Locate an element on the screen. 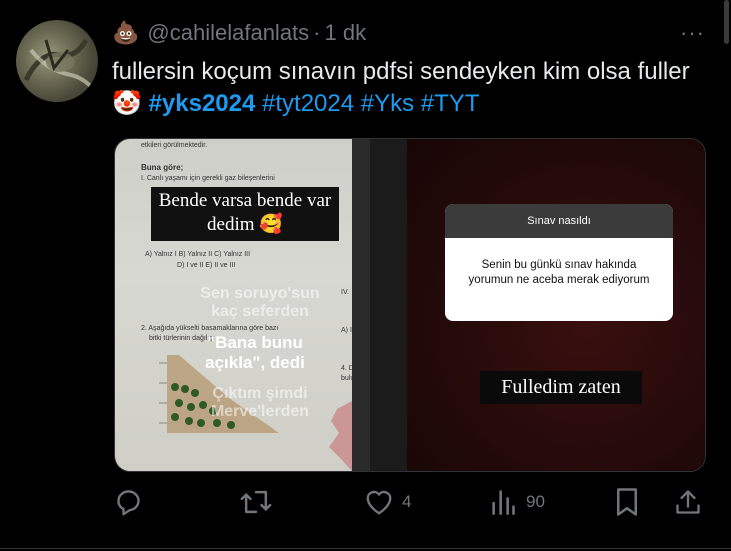  more-options-icon: ··· is located at coordinates (692, 33).